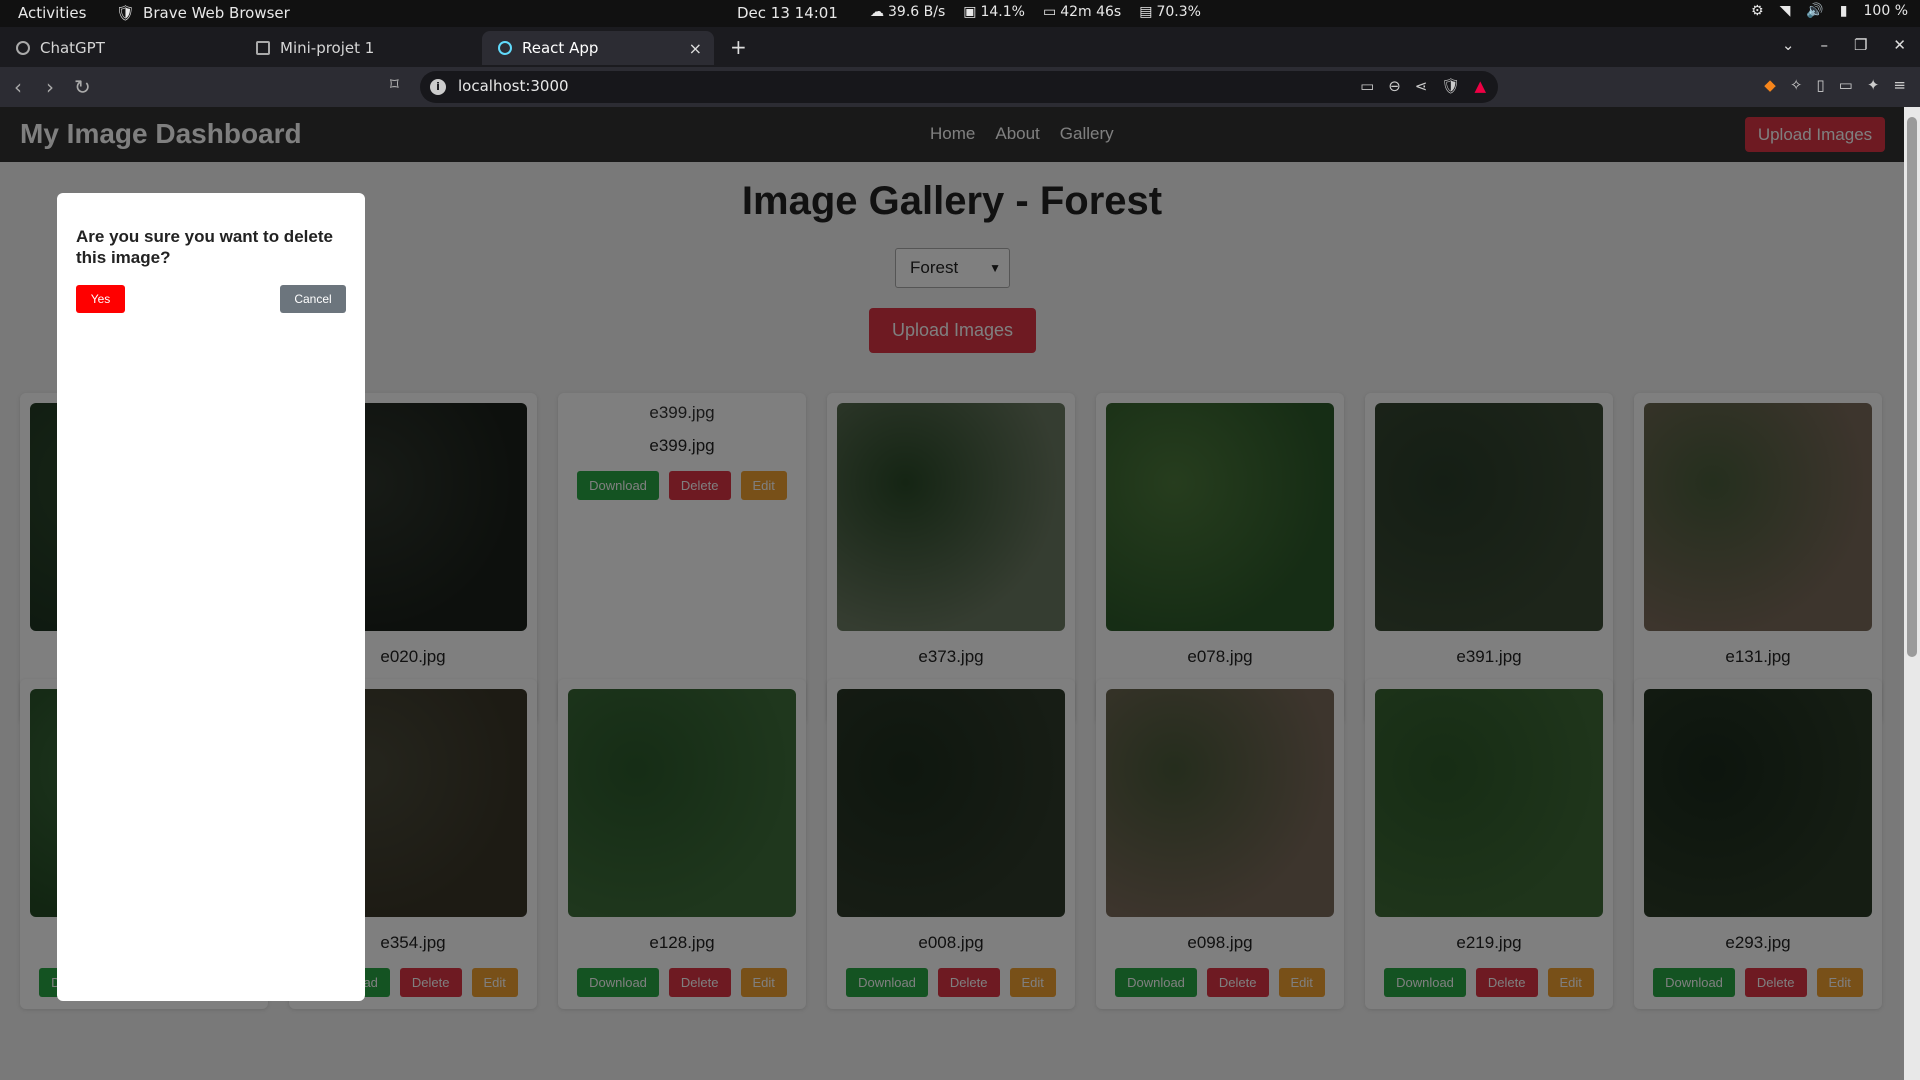 This screenshot has width=1920, height=1080. What do you see at coordinates (1757, 11) in the screenshot?
I see `extensions-tray-icon: ⚙` at bounding box center [1757, 11].